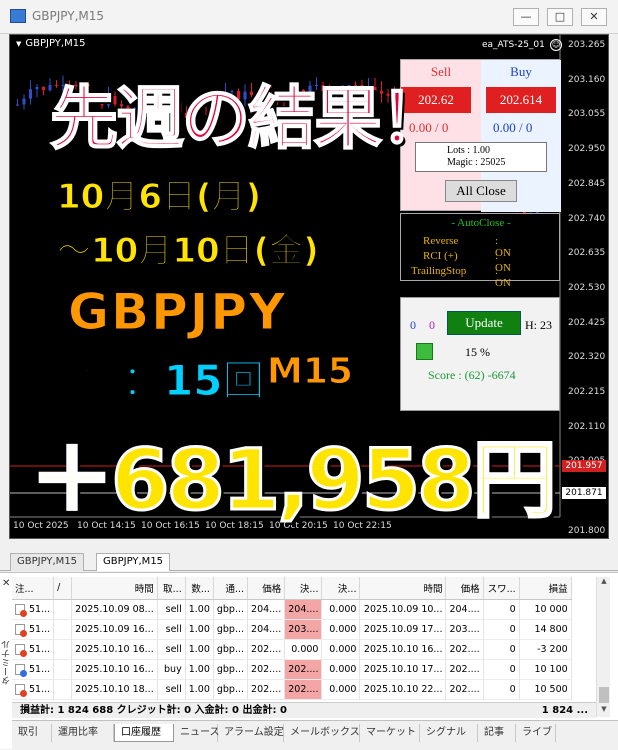 The height and width of the screenshot is (750, 618). What do you see at coordinates (594, 17) in the screenshot?
I see `close-window-button: ✕` at bounding box center [594, 17].